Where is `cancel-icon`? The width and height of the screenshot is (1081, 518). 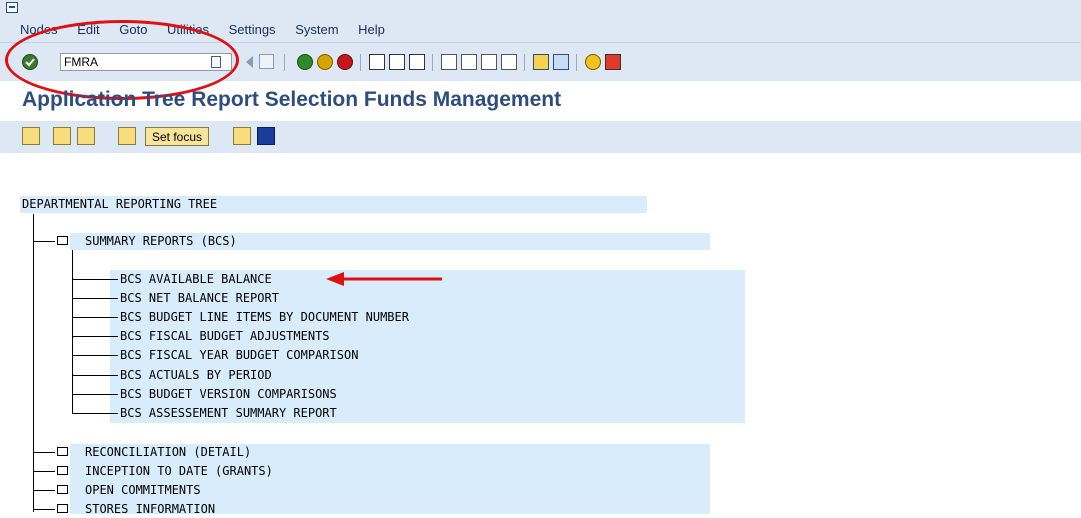
cancel-icon is located at coordinates (345, 62).